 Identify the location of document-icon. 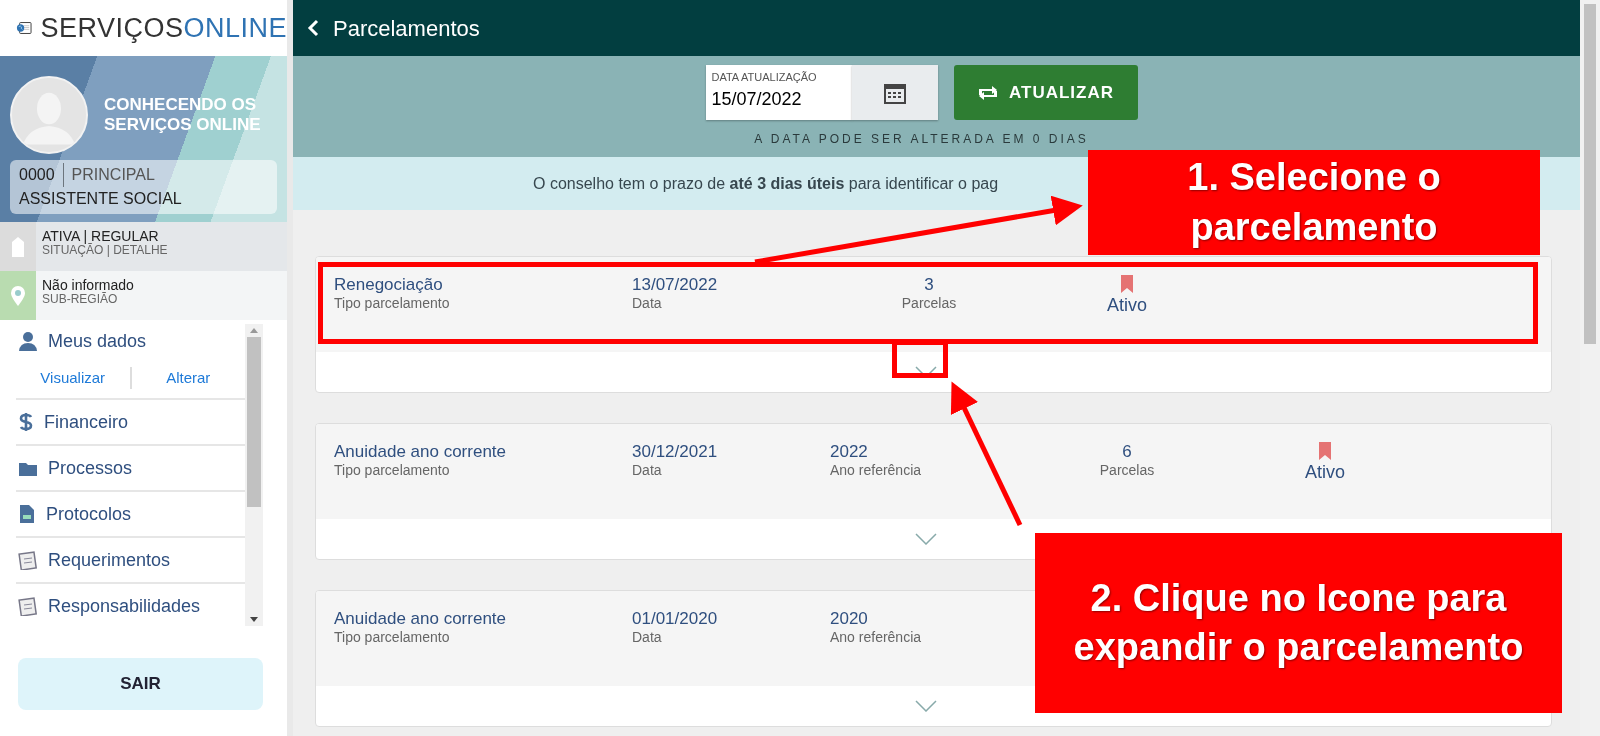
(27, 514).